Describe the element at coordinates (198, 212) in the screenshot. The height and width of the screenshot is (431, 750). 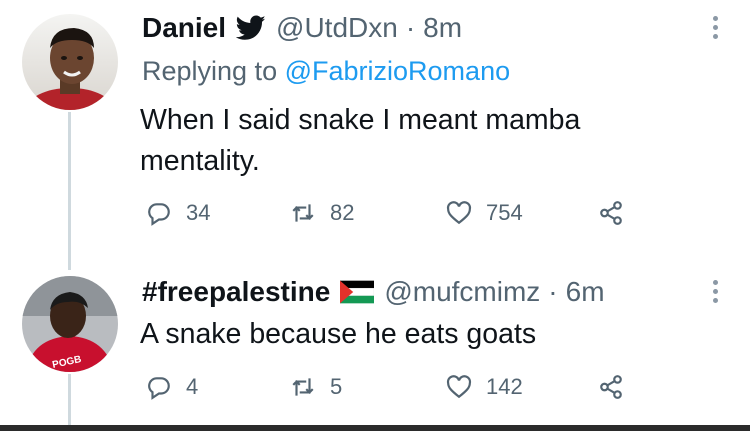
I see `tweet1-reply-count: 34` at that location.